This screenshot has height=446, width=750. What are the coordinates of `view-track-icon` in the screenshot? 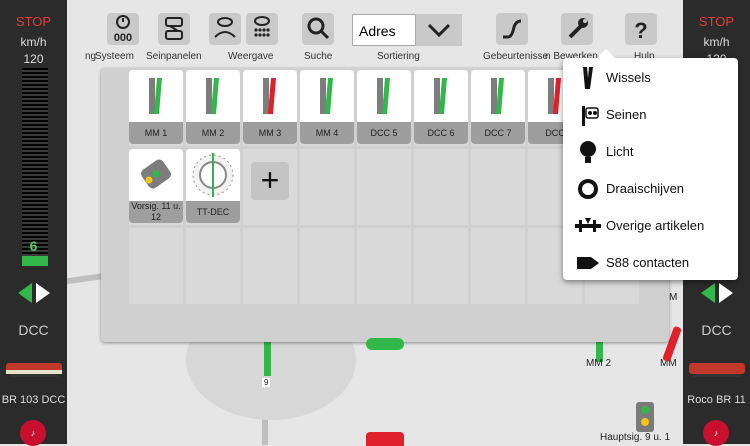 It's located at (225, 27).